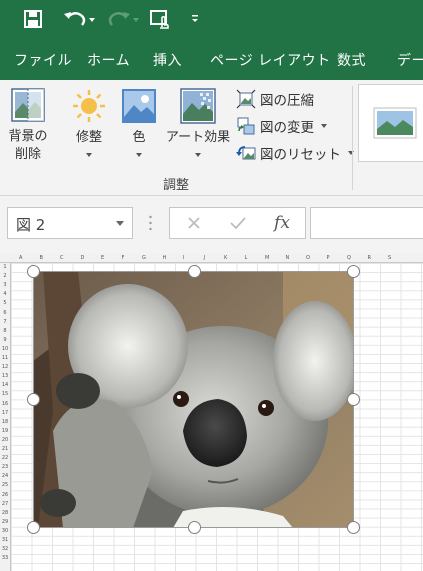 The image size is (423, 571). I want to click on cancel-entry-button, so click(194, 223).